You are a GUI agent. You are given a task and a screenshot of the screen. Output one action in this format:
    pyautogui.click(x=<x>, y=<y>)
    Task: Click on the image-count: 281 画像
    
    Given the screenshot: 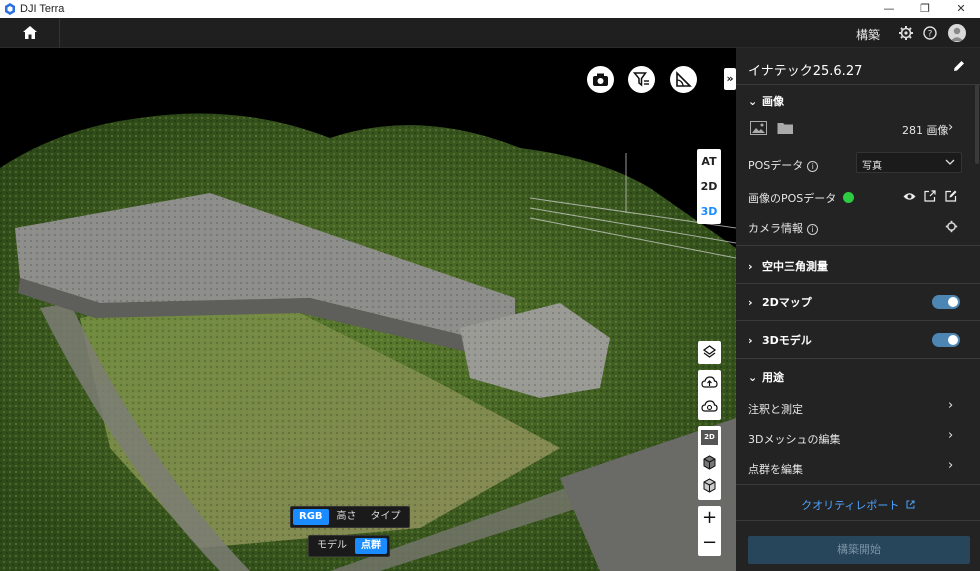 What is the action you would take?
    pyautogui.click(x=925, y=130)
    